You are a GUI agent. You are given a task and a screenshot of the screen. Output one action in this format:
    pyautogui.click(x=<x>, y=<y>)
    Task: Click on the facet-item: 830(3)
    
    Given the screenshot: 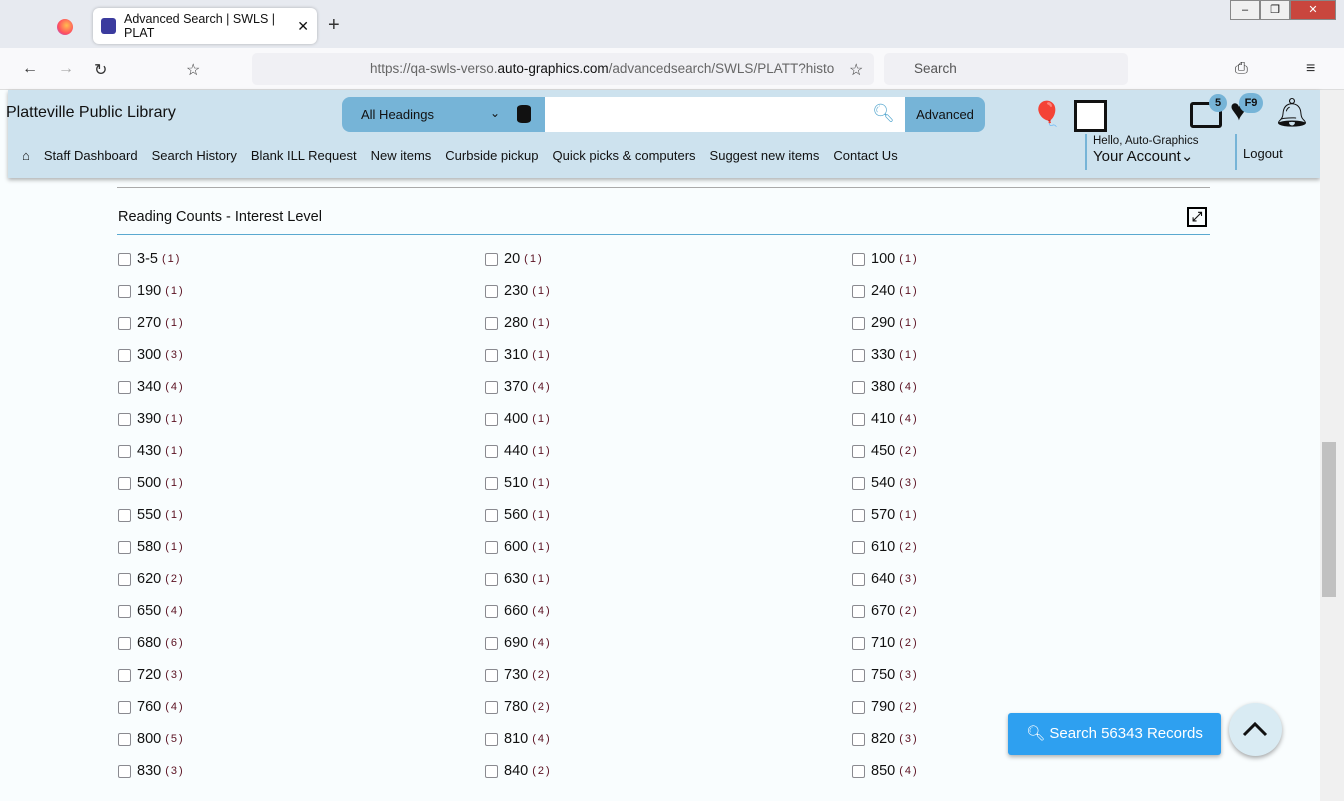 What is the action you would take?
    pyautogui.click(x=151, y=771)
    